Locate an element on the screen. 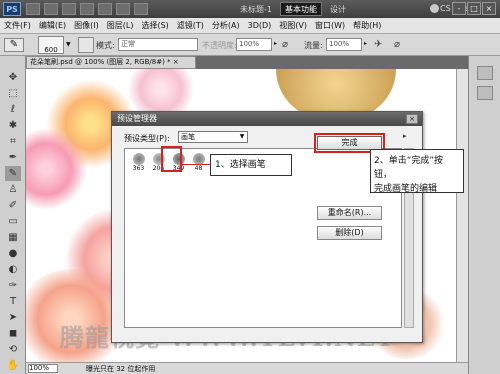 Image resolution: width=500 pixels, height=374 pixels. menu-window: 窗口(W) is located at coordinates (330, 25).